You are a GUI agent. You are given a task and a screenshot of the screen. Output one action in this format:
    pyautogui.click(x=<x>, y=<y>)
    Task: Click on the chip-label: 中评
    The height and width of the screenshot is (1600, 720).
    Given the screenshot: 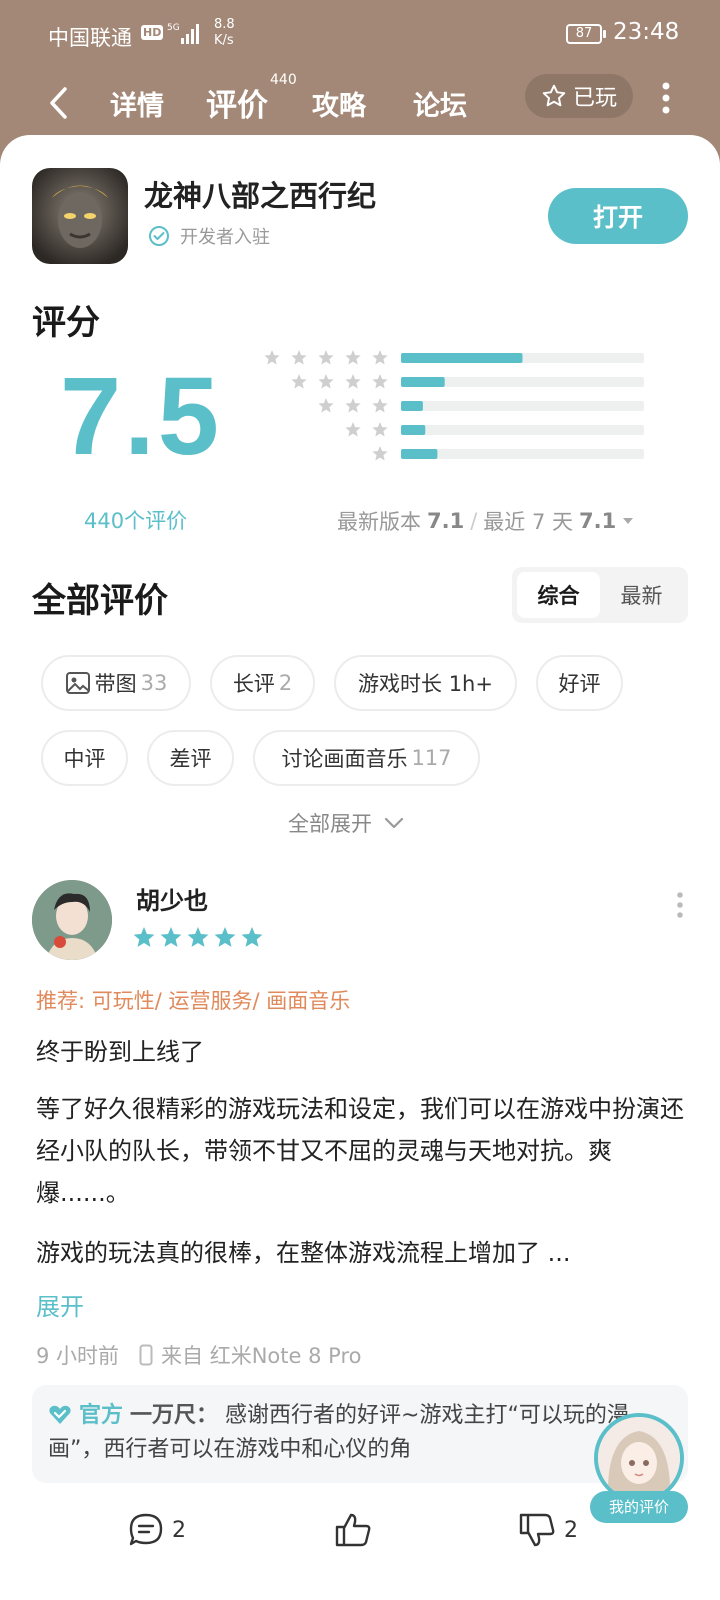 What is the action you would take?
    pyautogui.click(x=84, y=759)
    